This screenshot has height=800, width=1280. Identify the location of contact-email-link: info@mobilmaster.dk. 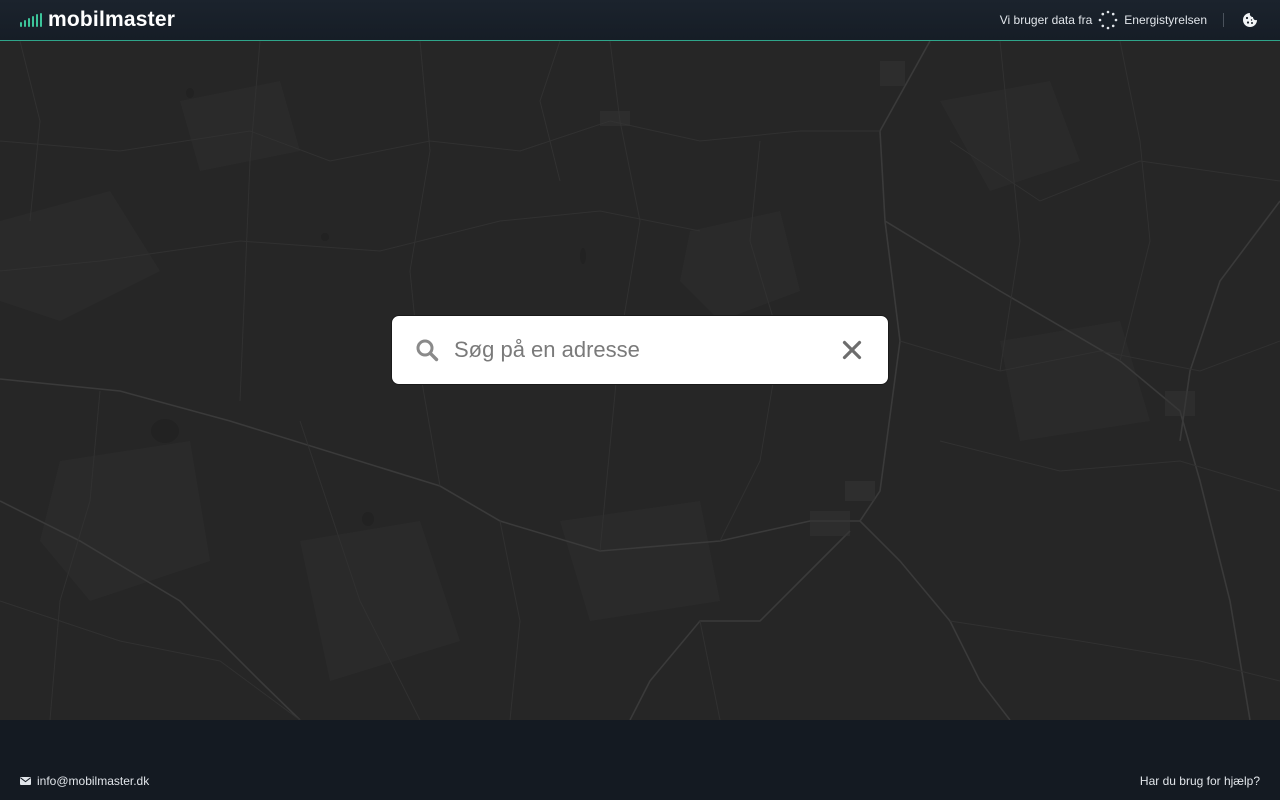
(93, 781).